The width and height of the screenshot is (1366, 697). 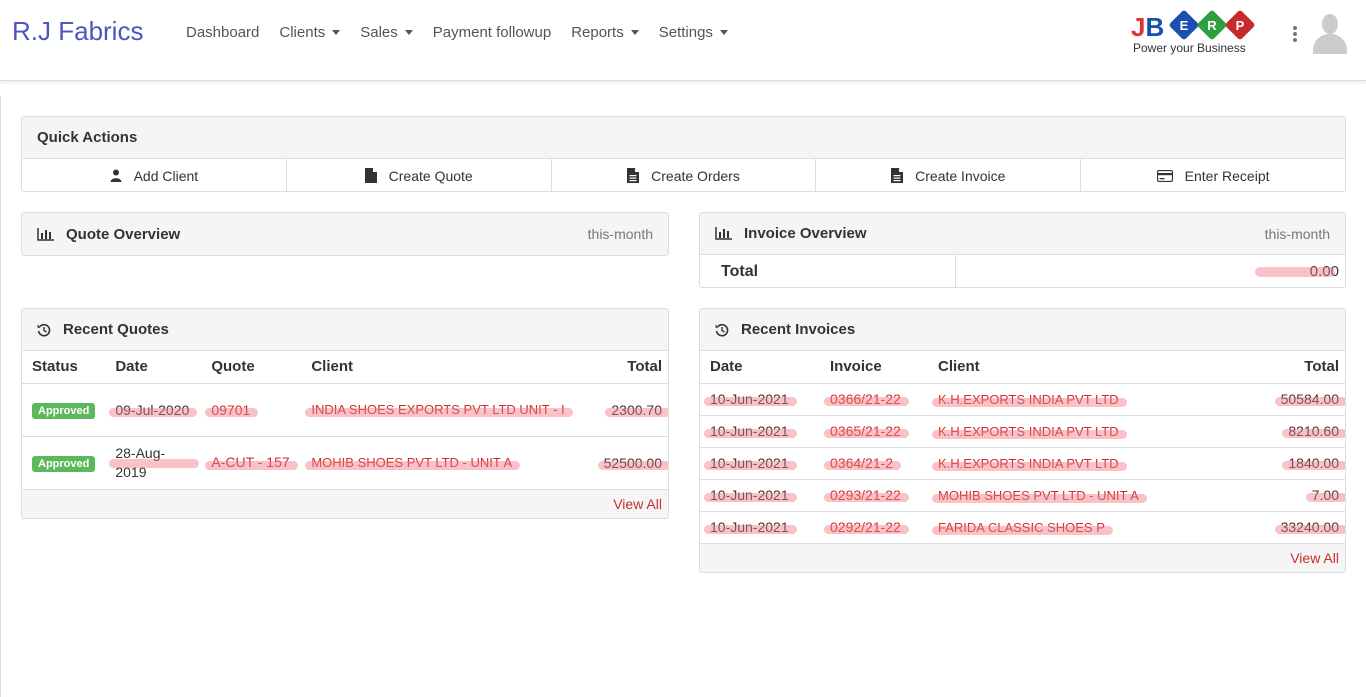 What do you see at coordinates (386, 32) in the screenshot?
I see `nav-sales: Sales` at bounding box center [386, 32].